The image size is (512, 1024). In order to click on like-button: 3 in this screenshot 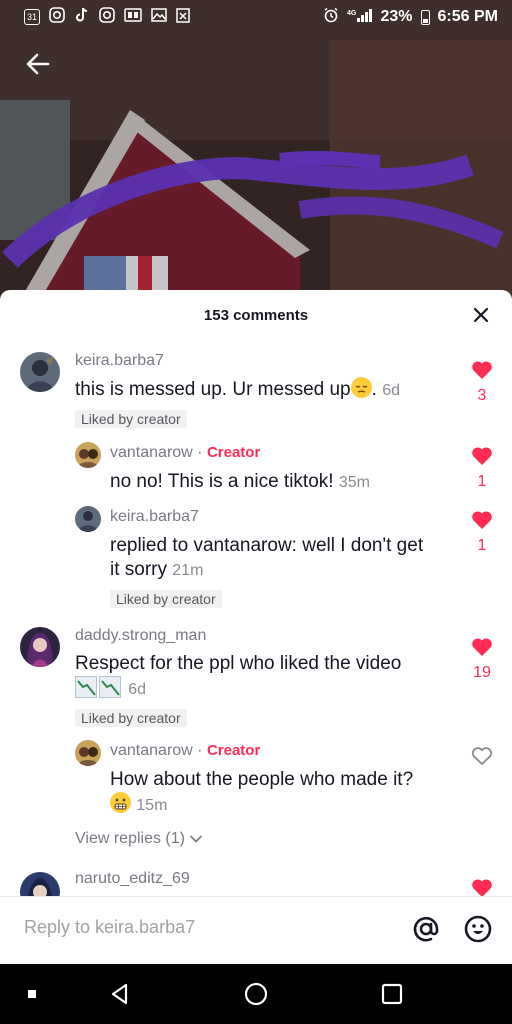, I will do `click(482, 382)`.